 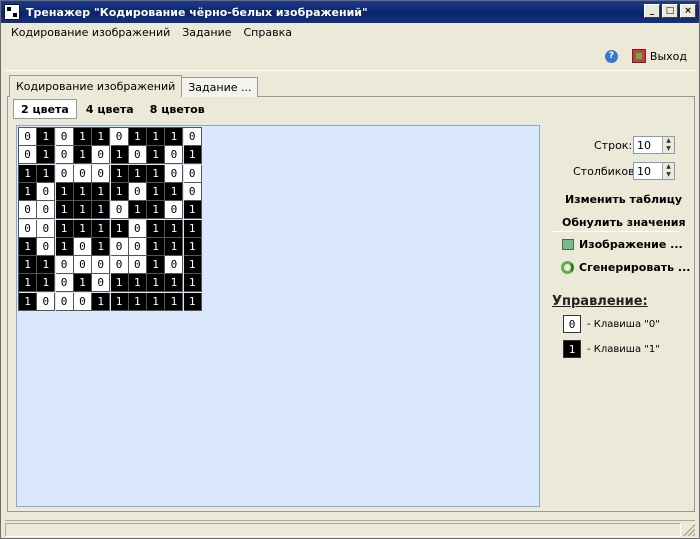 What do you see at coordinates (206, 32) in the screenshot?
I see `menu-task: Задание` at bounding box center [206, 32].